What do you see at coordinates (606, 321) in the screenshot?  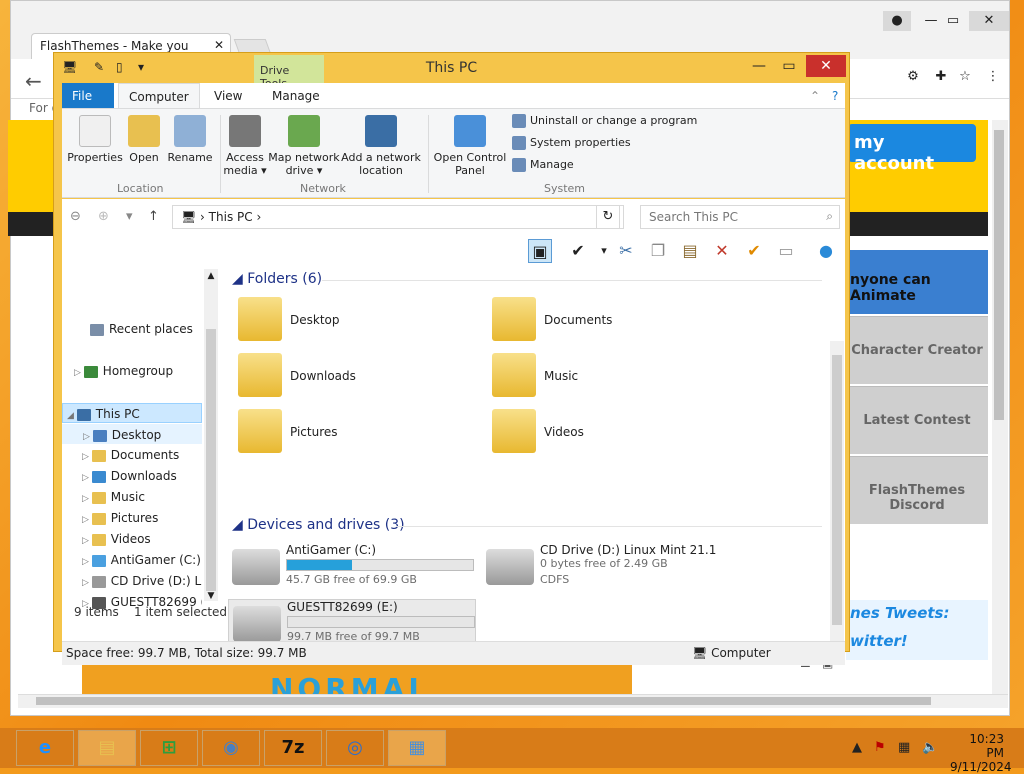 I see `folder-documents: Documents` at bounding box center [606, 321].